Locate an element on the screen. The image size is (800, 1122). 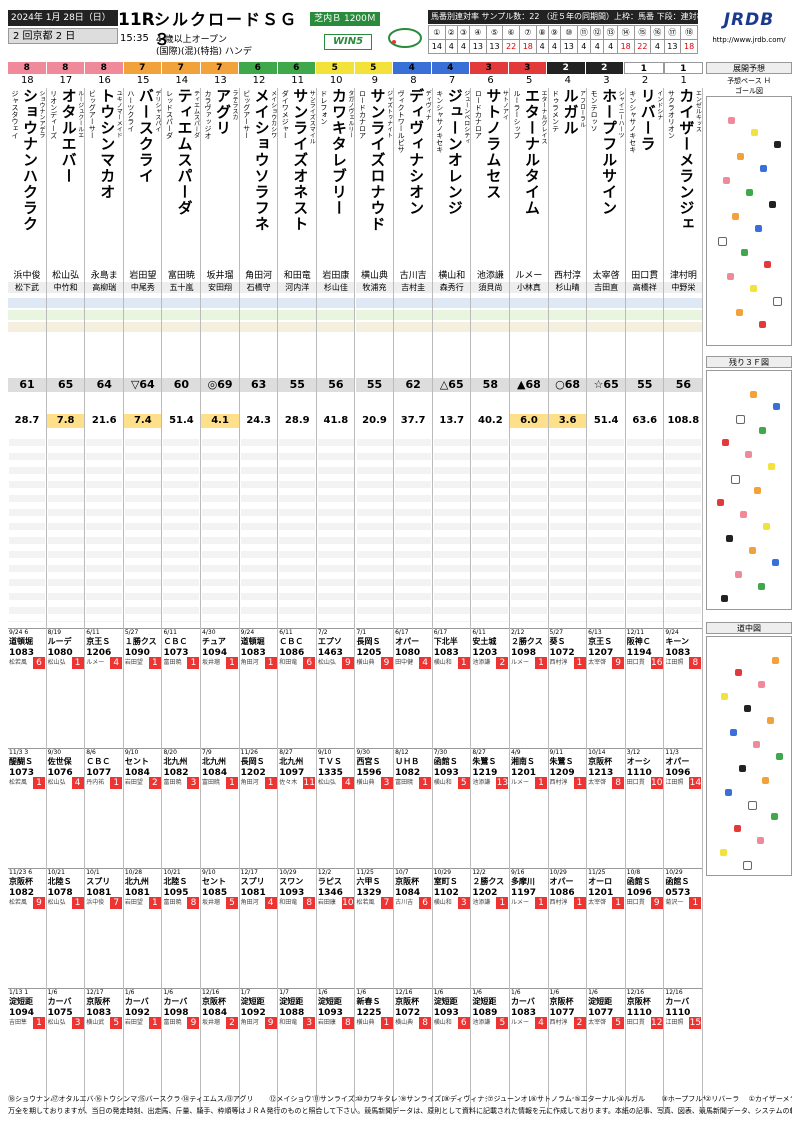
jockey-name: 古川吉 is located at coordinates (413, 274).